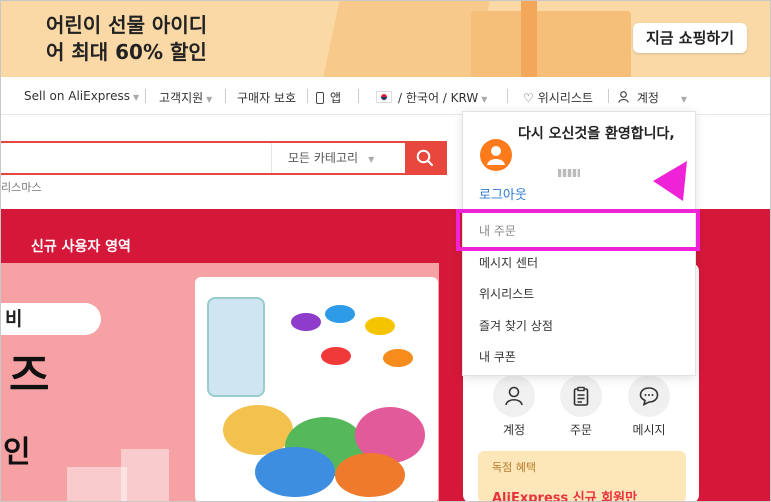  What do you see at coordinates (336, 98) in the screenshot?
I see `app-label: 앱` at bounding box center [336, 98].